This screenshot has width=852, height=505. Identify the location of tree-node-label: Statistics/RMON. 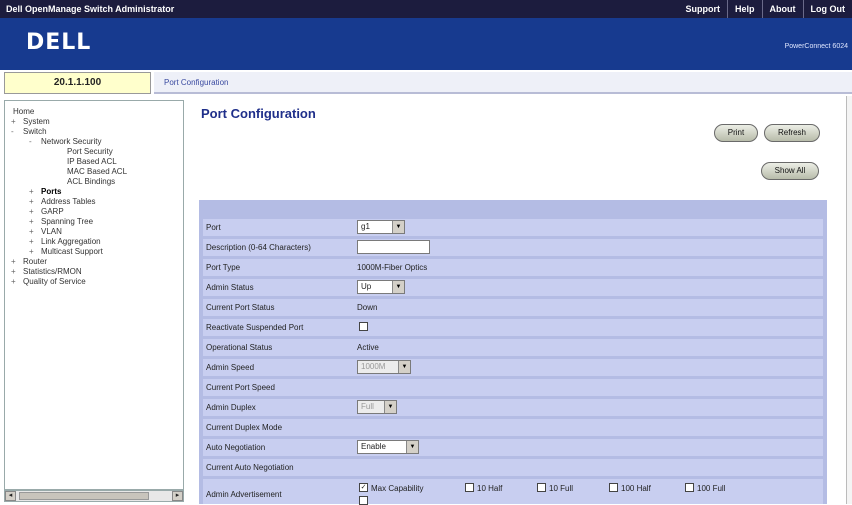
(52, 272).